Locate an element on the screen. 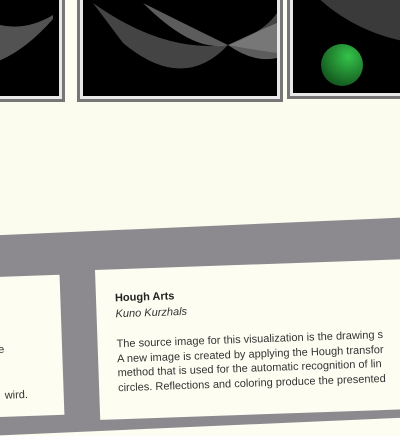  green-sphere-icon is located at coordinates (342, 65).